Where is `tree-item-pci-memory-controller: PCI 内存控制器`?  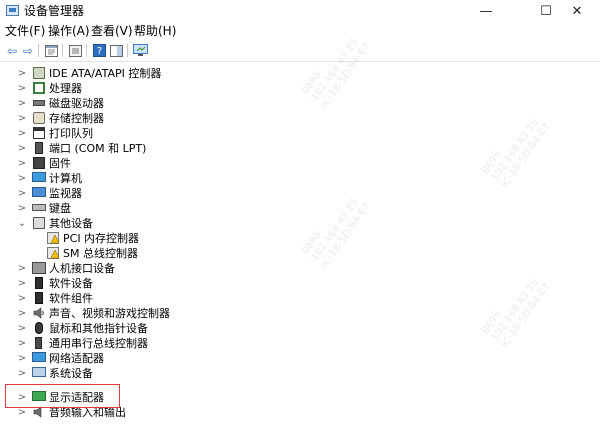
tree-item-pci-memory-controller: PCI 内存控制器 is located at coordinates (180, 238).